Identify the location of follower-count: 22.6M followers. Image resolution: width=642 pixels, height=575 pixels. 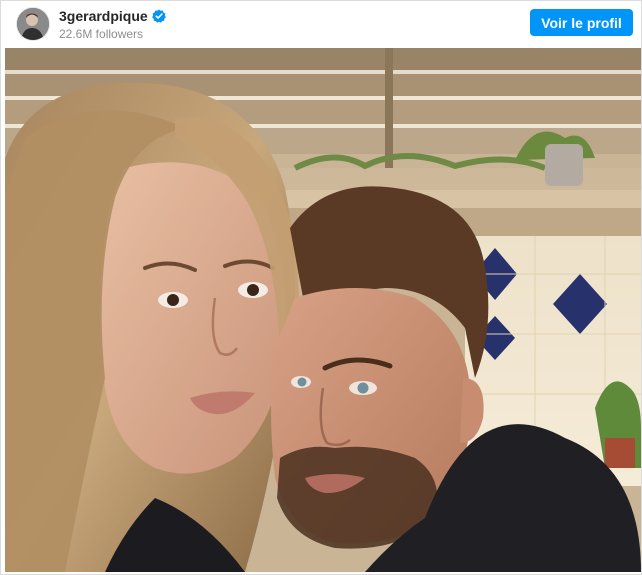
(101, 34).